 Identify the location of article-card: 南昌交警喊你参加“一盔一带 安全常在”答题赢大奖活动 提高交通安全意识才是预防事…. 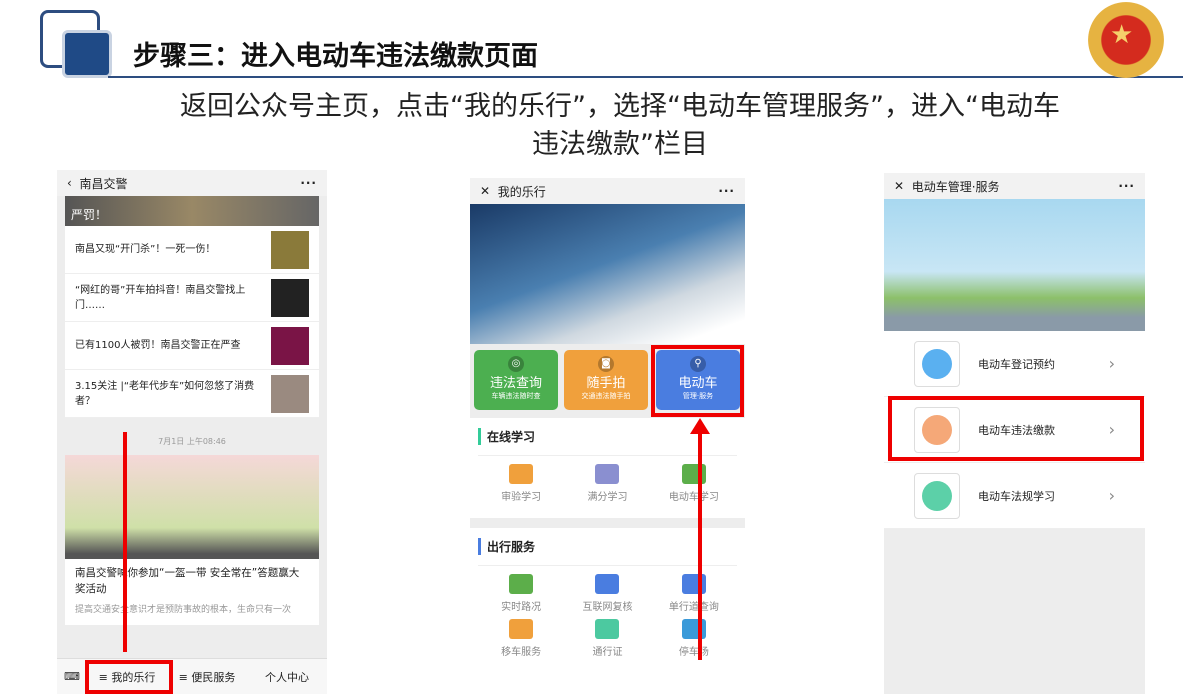
(192, 540).